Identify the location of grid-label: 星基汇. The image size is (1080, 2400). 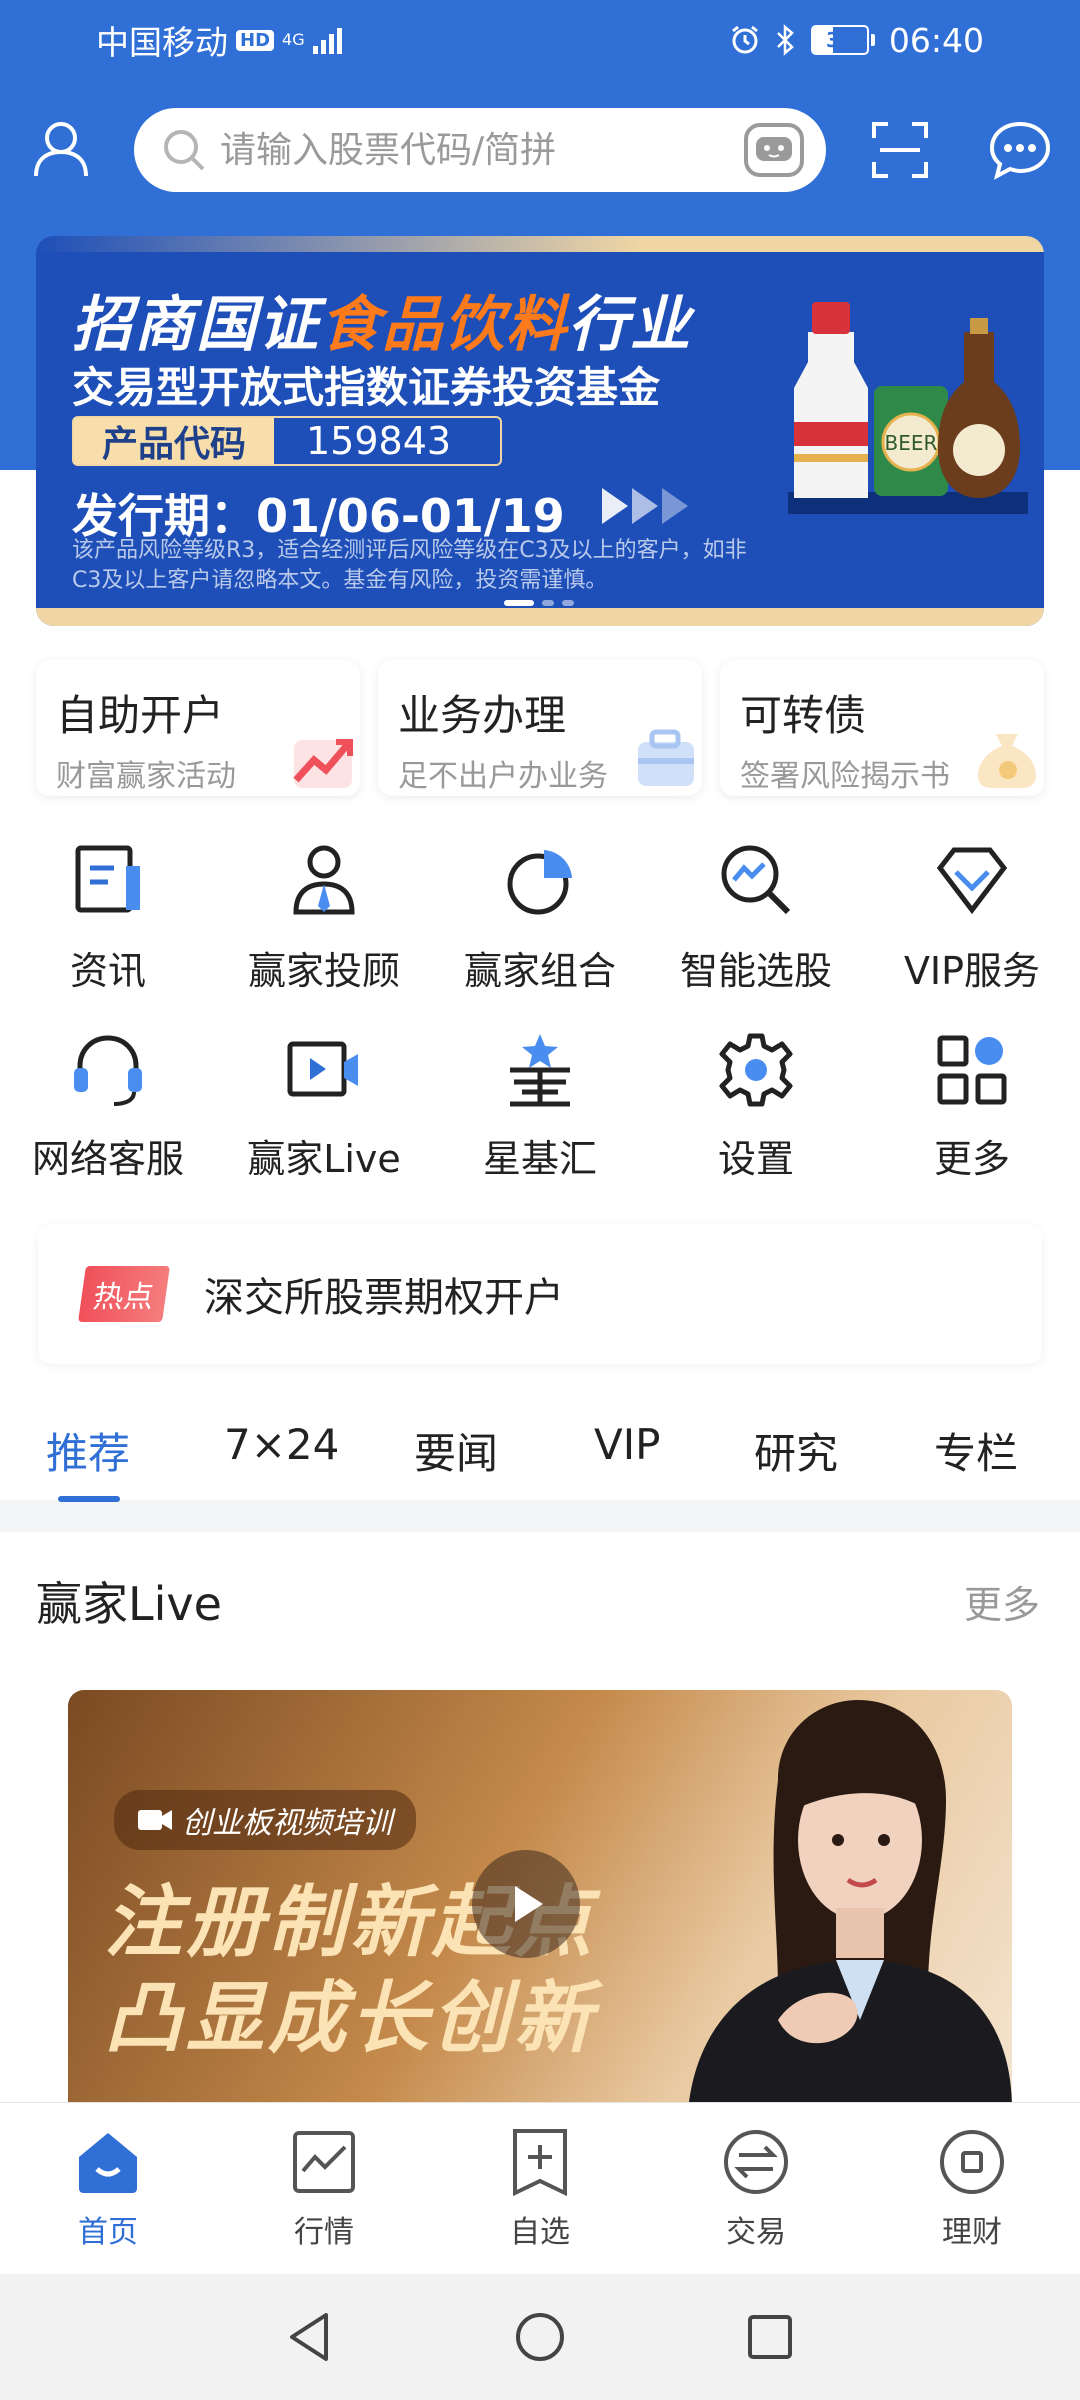
(539, 1159).